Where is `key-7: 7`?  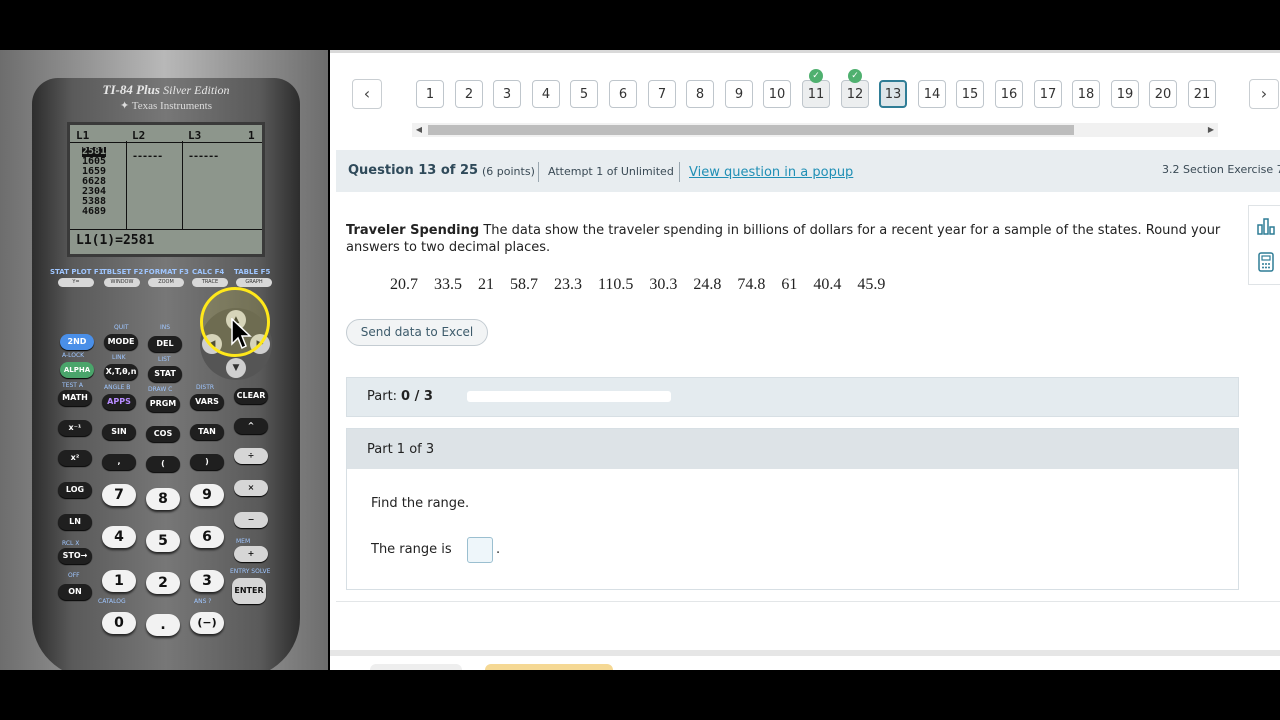 key-7: 7 is located at coordinates (119, 495).